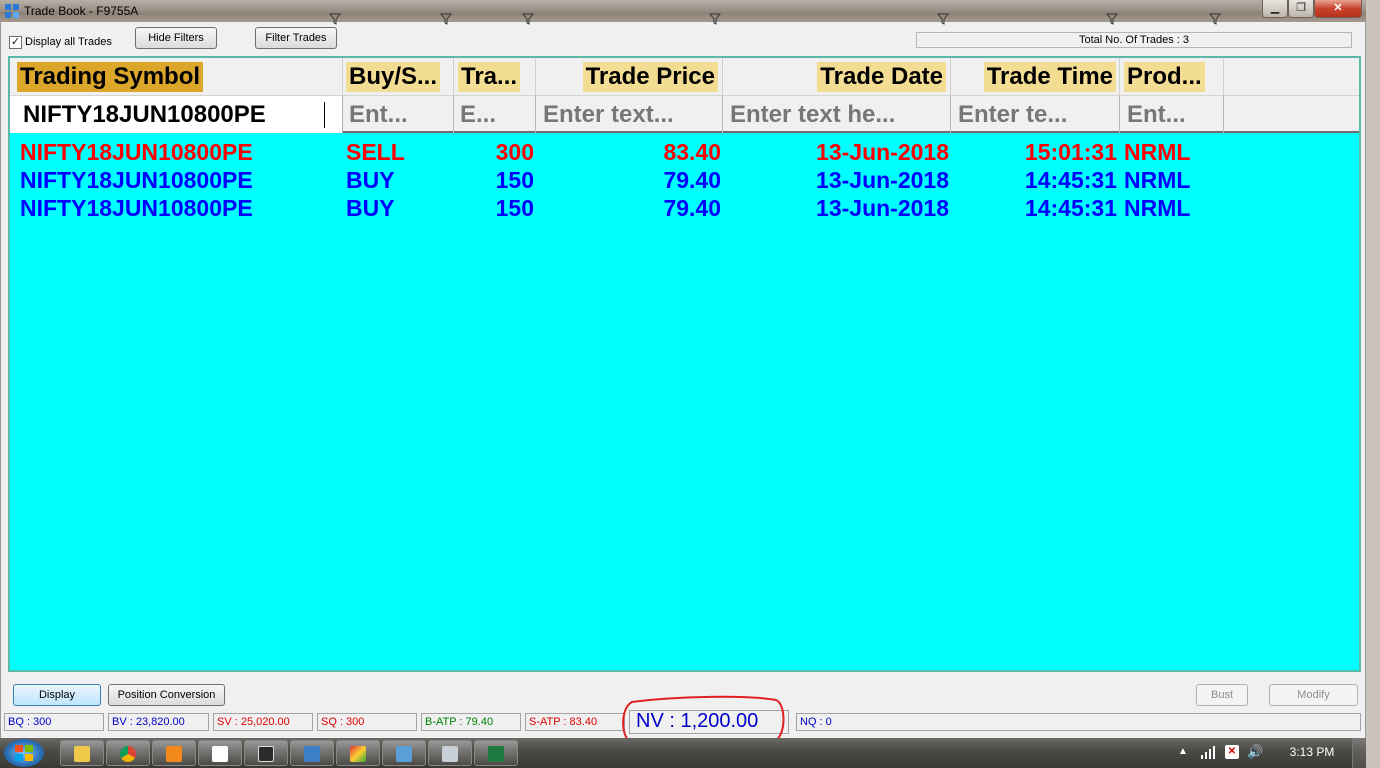 Image resolution: width=1380 pixels, height=768 pixels. Describe the element at coordinates (1313, 695) in the screenshot. I see `modify-button: Modify` at that location.